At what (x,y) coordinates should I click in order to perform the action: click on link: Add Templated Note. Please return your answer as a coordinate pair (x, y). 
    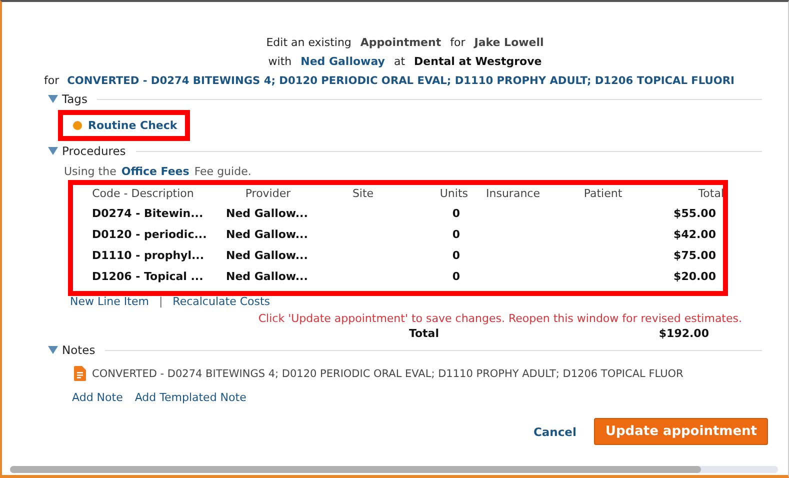
    Looking at the image, I should click on (190, 397).